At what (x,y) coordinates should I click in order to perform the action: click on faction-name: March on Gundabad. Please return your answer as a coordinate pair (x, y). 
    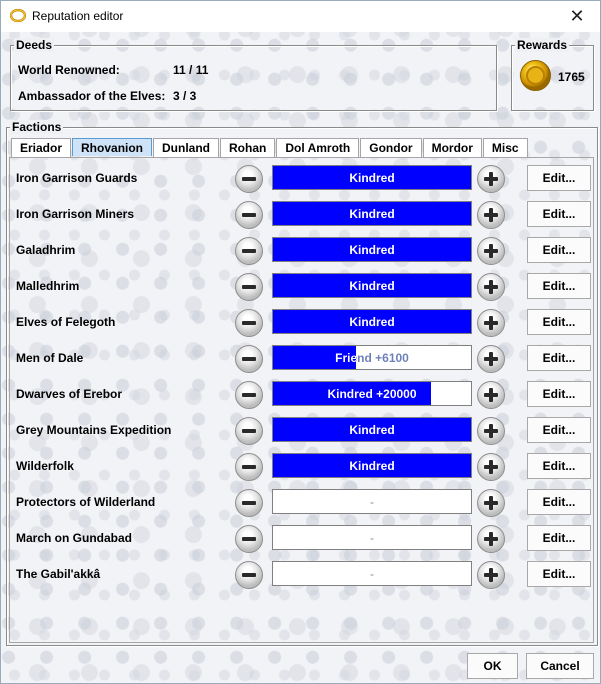
    Looking at the image, I should click on (74, 538).